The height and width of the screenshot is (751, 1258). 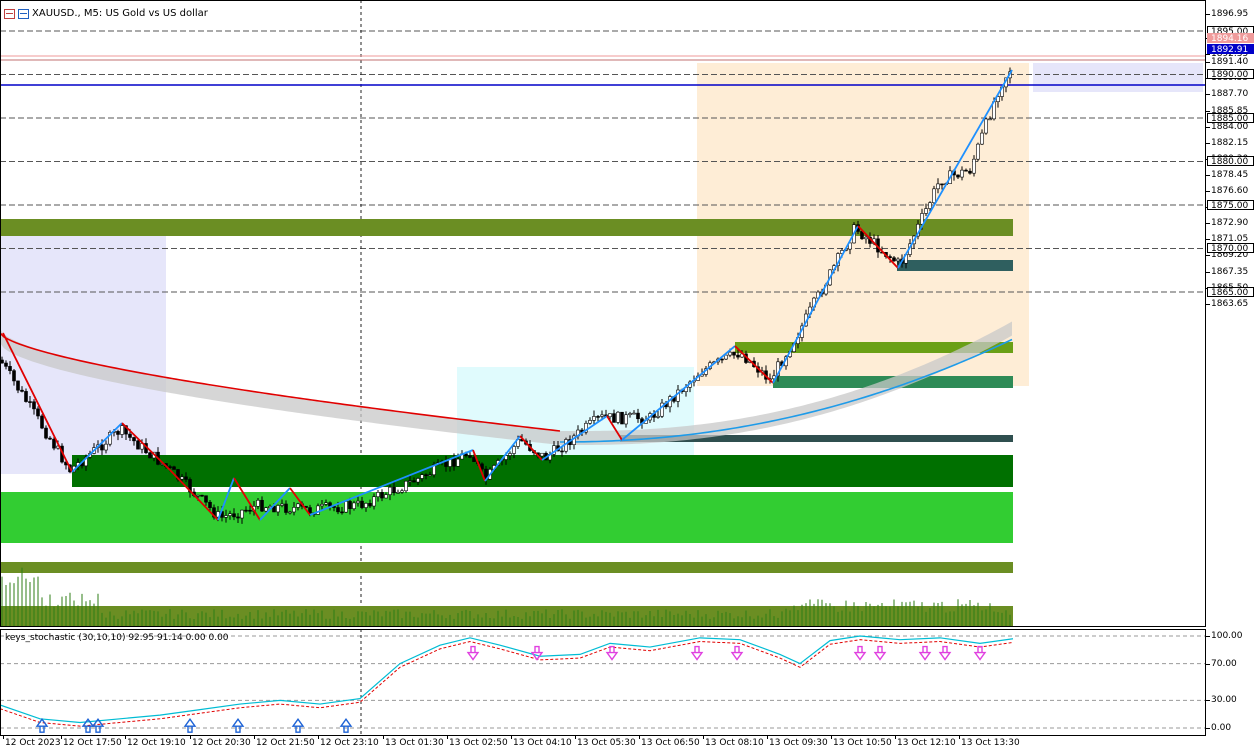 What do you see at coordinates (1230, 38) in the screenshot?
I see `price-level-tag: 1894.16` at bounding box center [1230, 38].